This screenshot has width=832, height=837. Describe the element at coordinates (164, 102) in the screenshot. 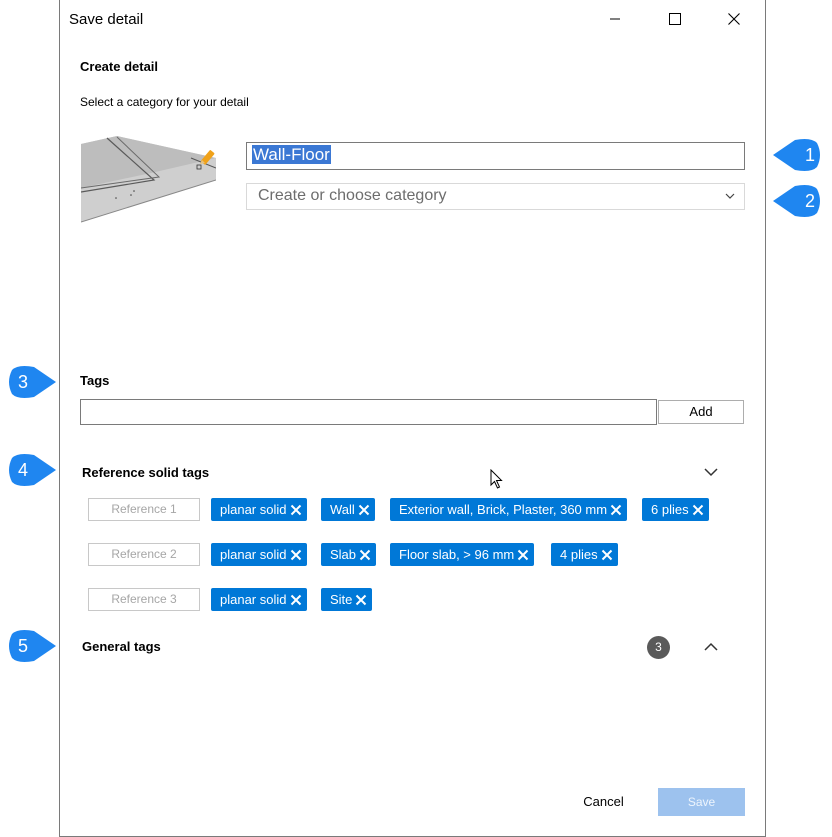

I see `category-instruction: Select a category for your detail` at that location.